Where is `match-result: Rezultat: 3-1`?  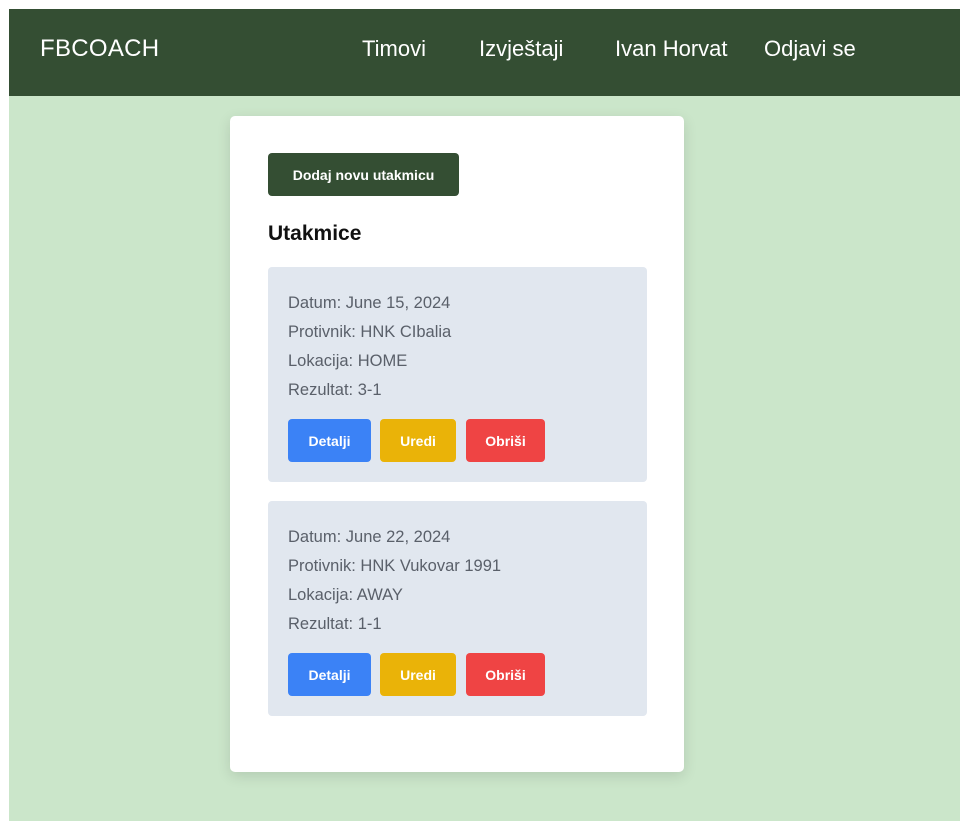
match-result: Rezultat: 3-1 is located at coordinates (335, 390).